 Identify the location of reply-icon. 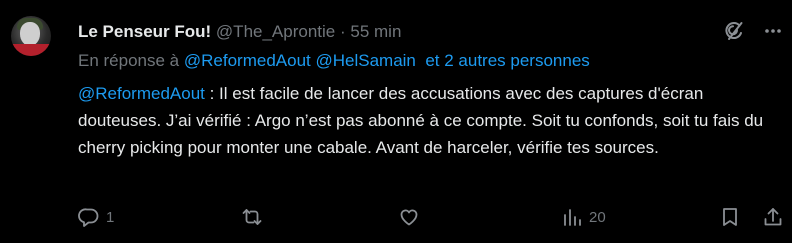
(89, 217).